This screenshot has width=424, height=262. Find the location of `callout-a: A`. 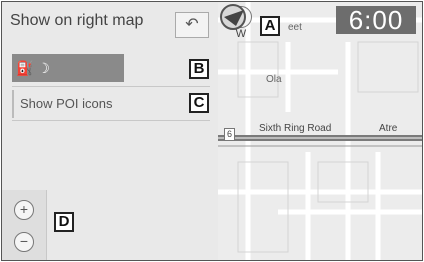

callout-a: A is located at coordinates (270, 26).